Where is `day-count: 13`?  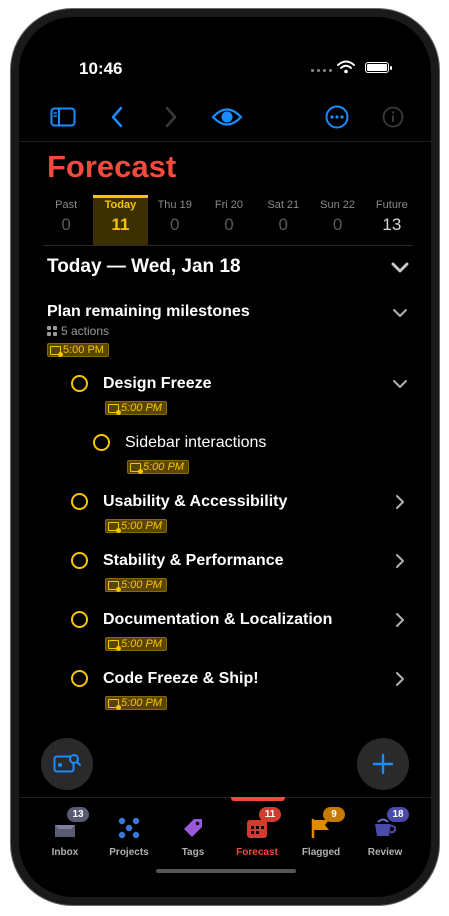 day-count: 13 is located at coordinates (392, 224).